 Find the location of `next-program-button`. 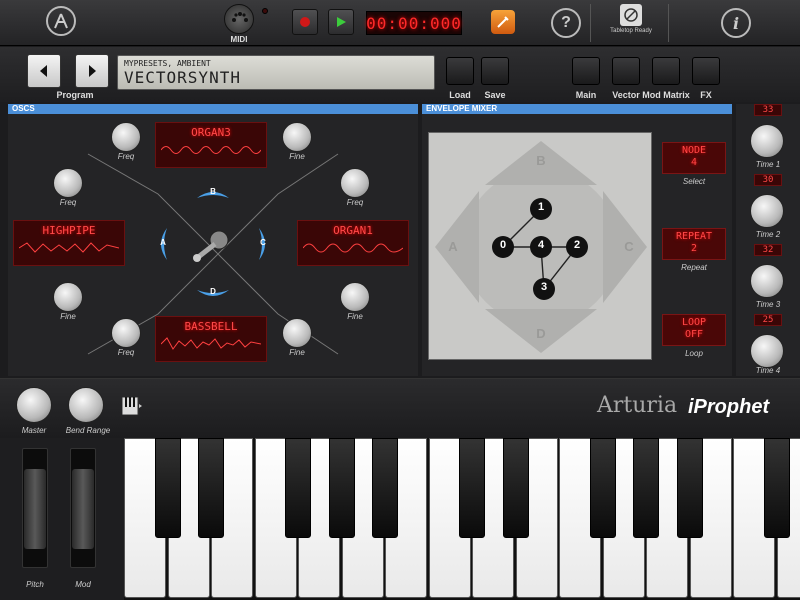

next-program-button is located at coordinates (92, 71).